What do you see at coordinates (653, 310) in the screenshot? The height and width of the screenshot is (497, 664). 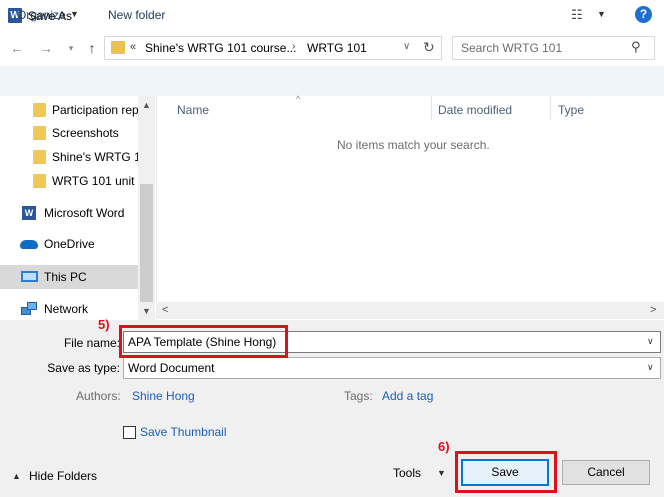 I see `scroll-right-icon: >` at bounding box center [653, 310].